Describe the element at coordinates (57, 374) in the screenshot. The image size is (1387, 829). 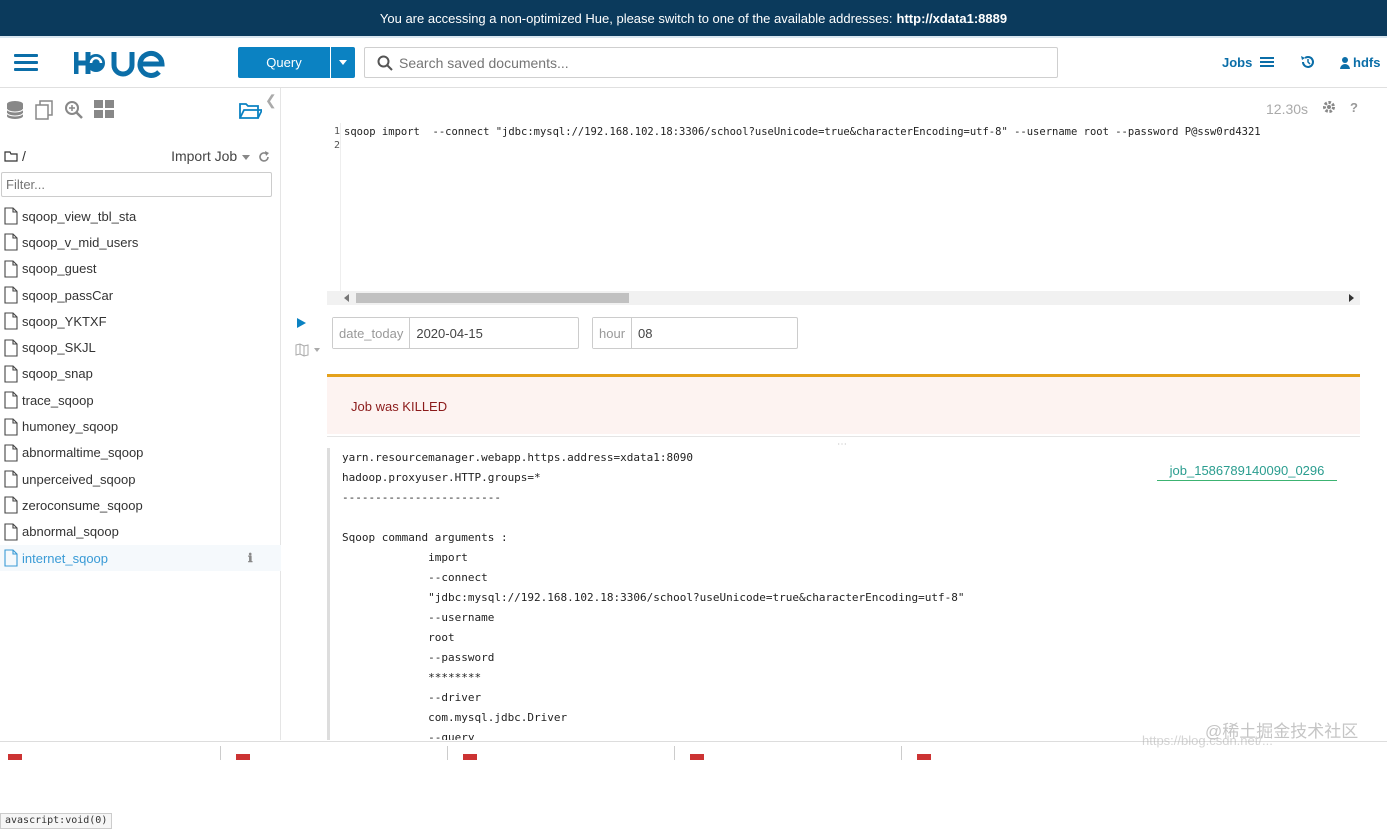
I see `file-name: sqoop_snap` at that location.